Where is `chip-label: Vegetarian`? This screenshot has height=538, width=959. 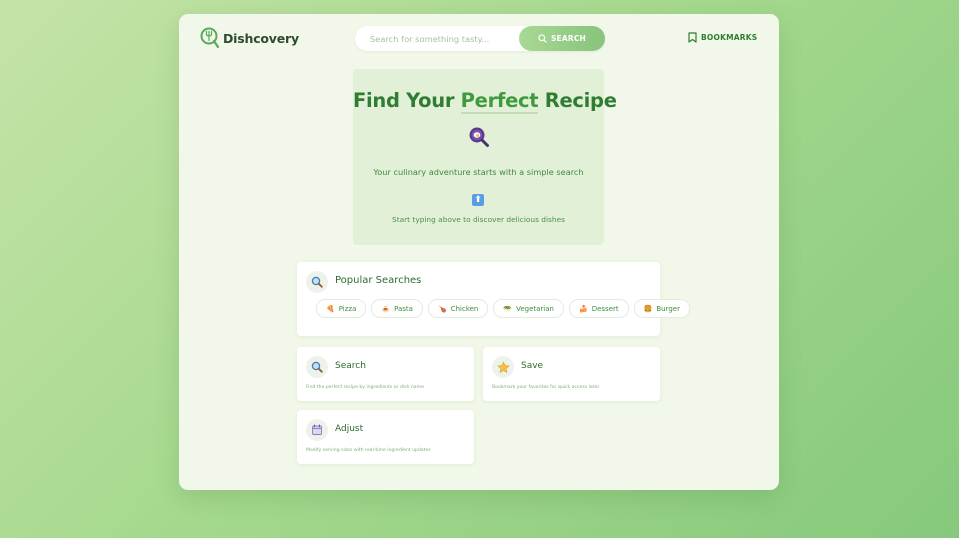 chip-label: Vegetarian is located at coordinates (535, 308).